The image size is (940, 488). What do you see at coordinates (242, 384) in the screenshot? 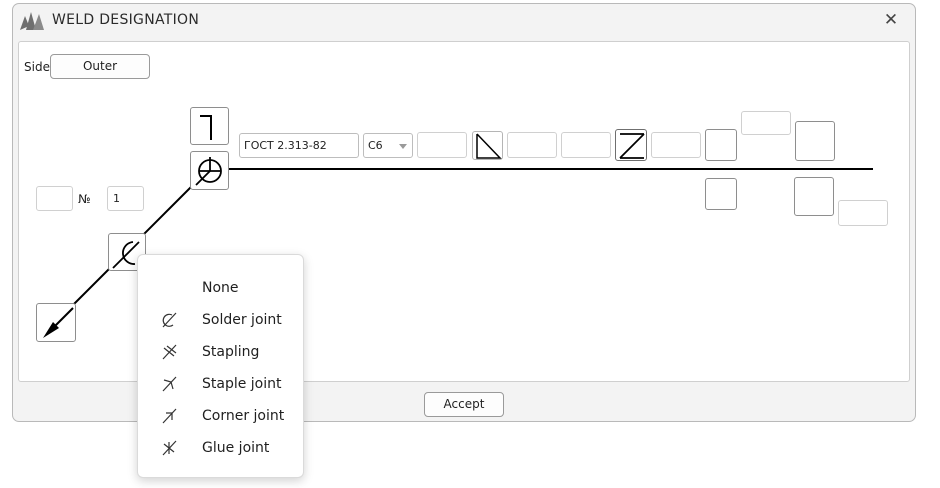
I see `menu-item-label: Staple joint` at bounding box center [242, 384].